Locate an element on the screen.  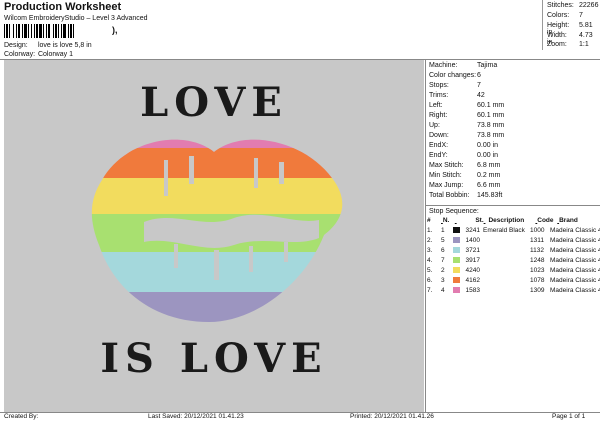
stop-description: Emerald Black is located at coordinates (504, 230).